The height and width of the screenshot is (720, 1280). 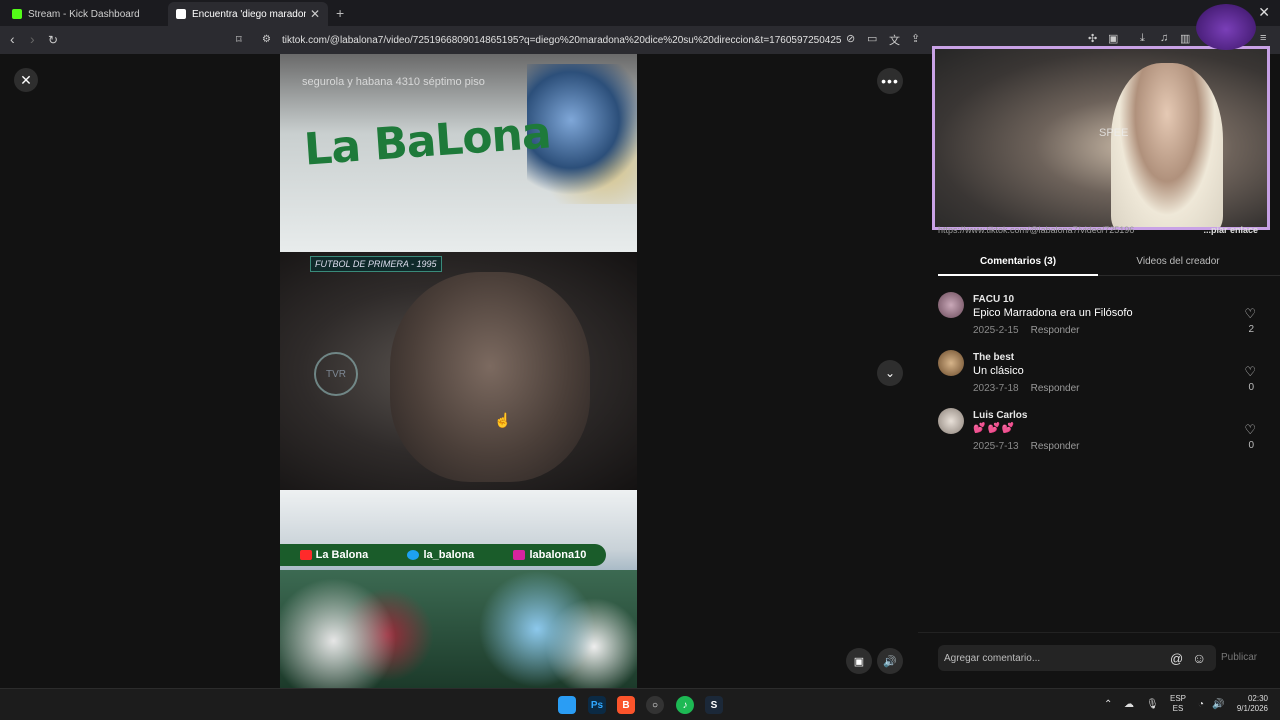 I want to click on video-section-interview: FUTBOL DE PRIMERA - 1995 TVR ☝, so click(x=458, y=371).